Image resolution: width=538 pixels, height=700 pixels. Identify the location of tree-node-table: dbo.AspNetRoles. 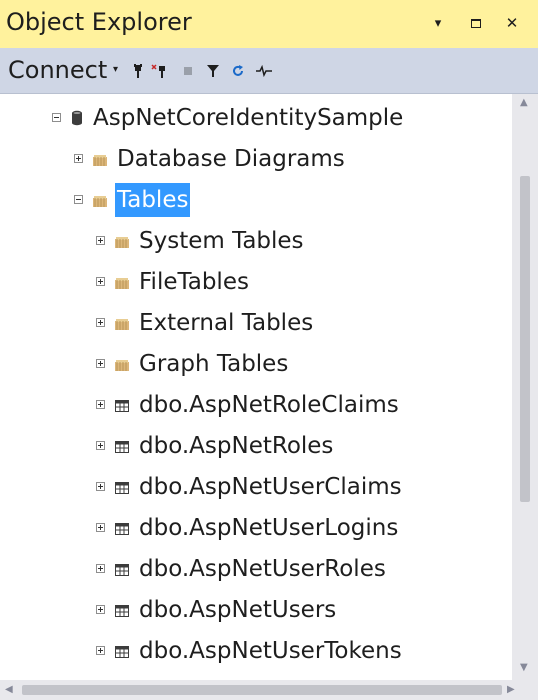
(215, 445).